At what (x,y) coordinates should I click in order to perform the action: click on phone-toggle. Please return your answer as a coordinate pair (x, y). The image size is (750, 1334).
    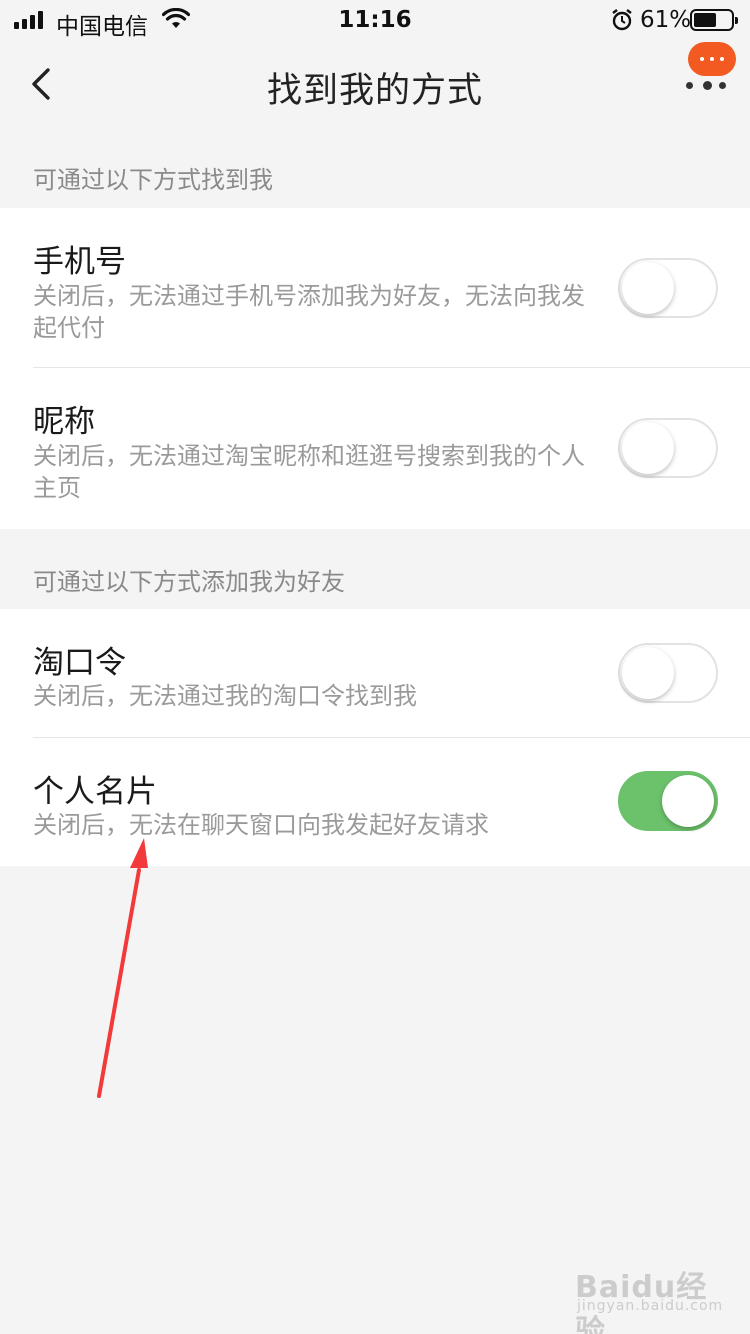
    Looking at the image, I should click on (668, 288).